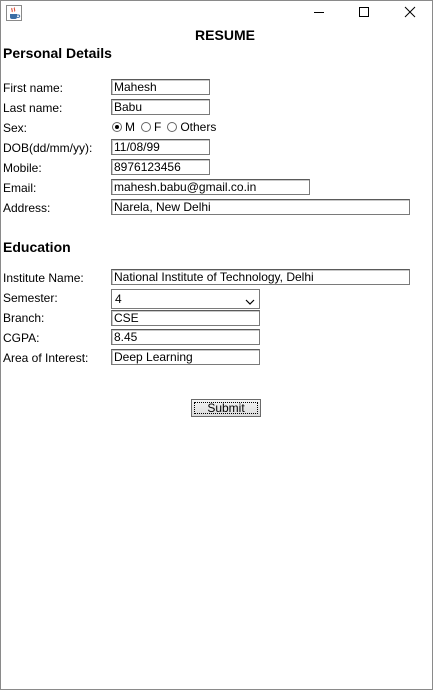  Describe the element at coordinates (160, 147) in the screenshot. I see `dob-field: 11/08/99` at that location.